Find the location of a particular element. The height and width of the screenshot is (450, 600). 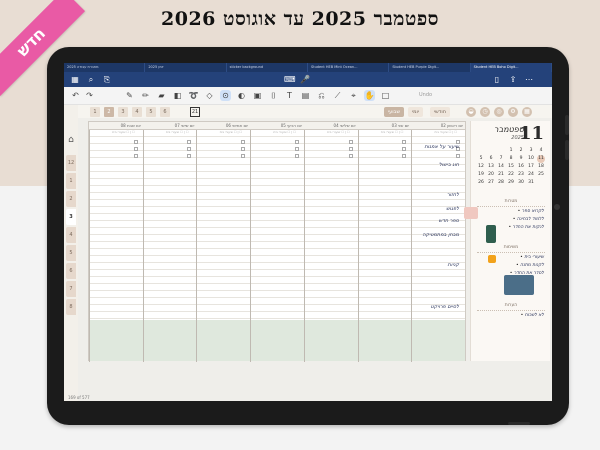

pencil-icon: ✏ is located at coordinates (145, 95).